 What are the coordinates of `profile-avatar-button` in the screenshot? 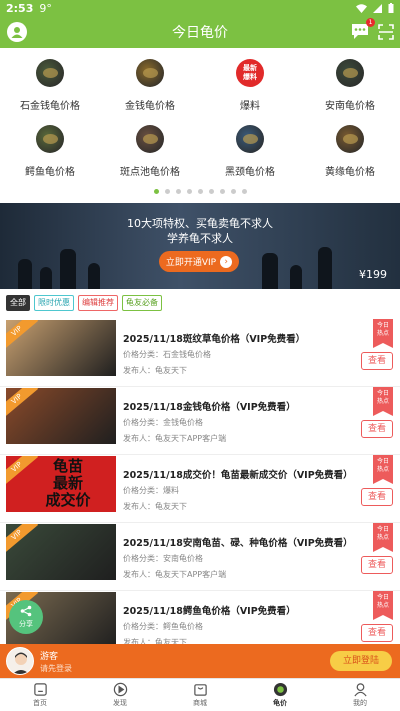 It's located at (17, 32).